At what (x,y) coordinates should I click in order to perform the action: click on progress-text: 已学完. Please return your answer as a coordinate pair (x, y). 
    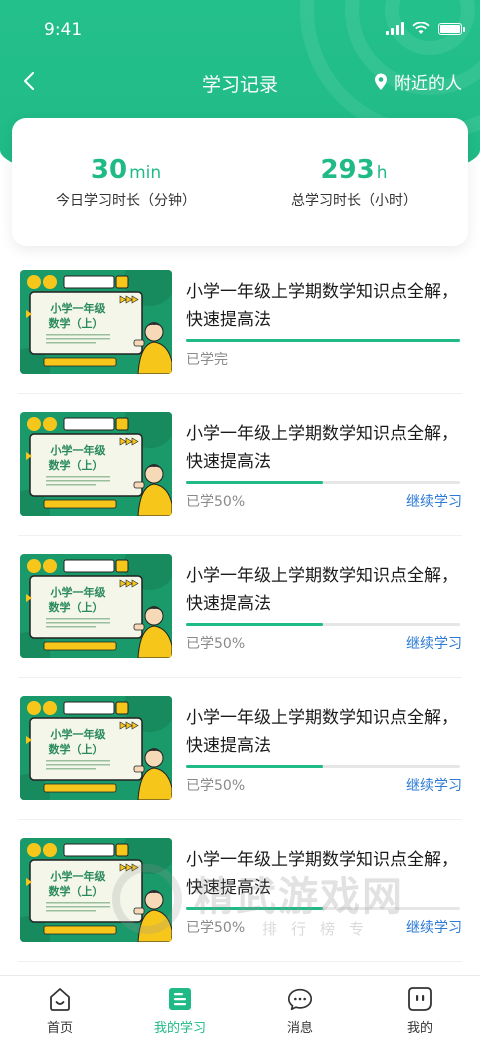
    Looking at the image, I should click on (207, 360).